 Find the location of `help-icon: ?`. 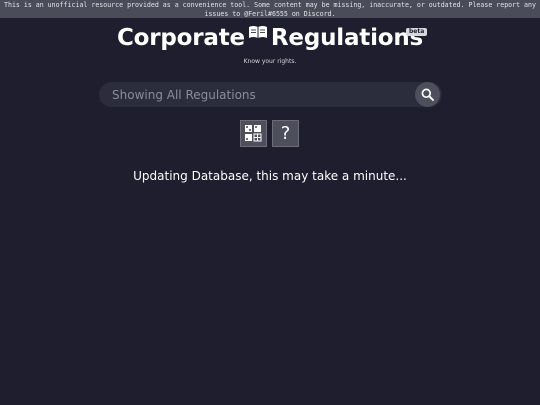

help-icon: ? is located at coordinates (285, 133).